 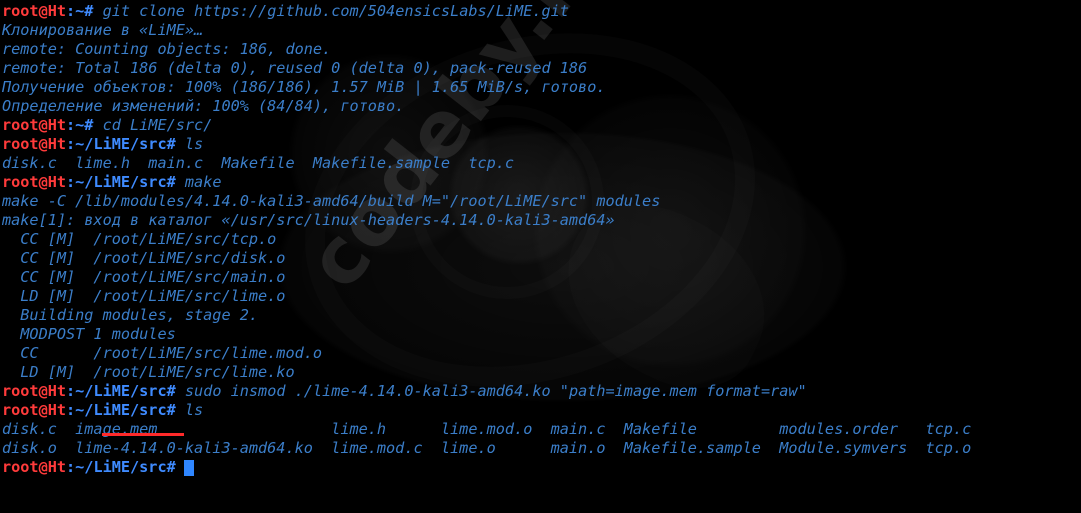 I want to click on terminal-cursor, so click(x=188, y=467).